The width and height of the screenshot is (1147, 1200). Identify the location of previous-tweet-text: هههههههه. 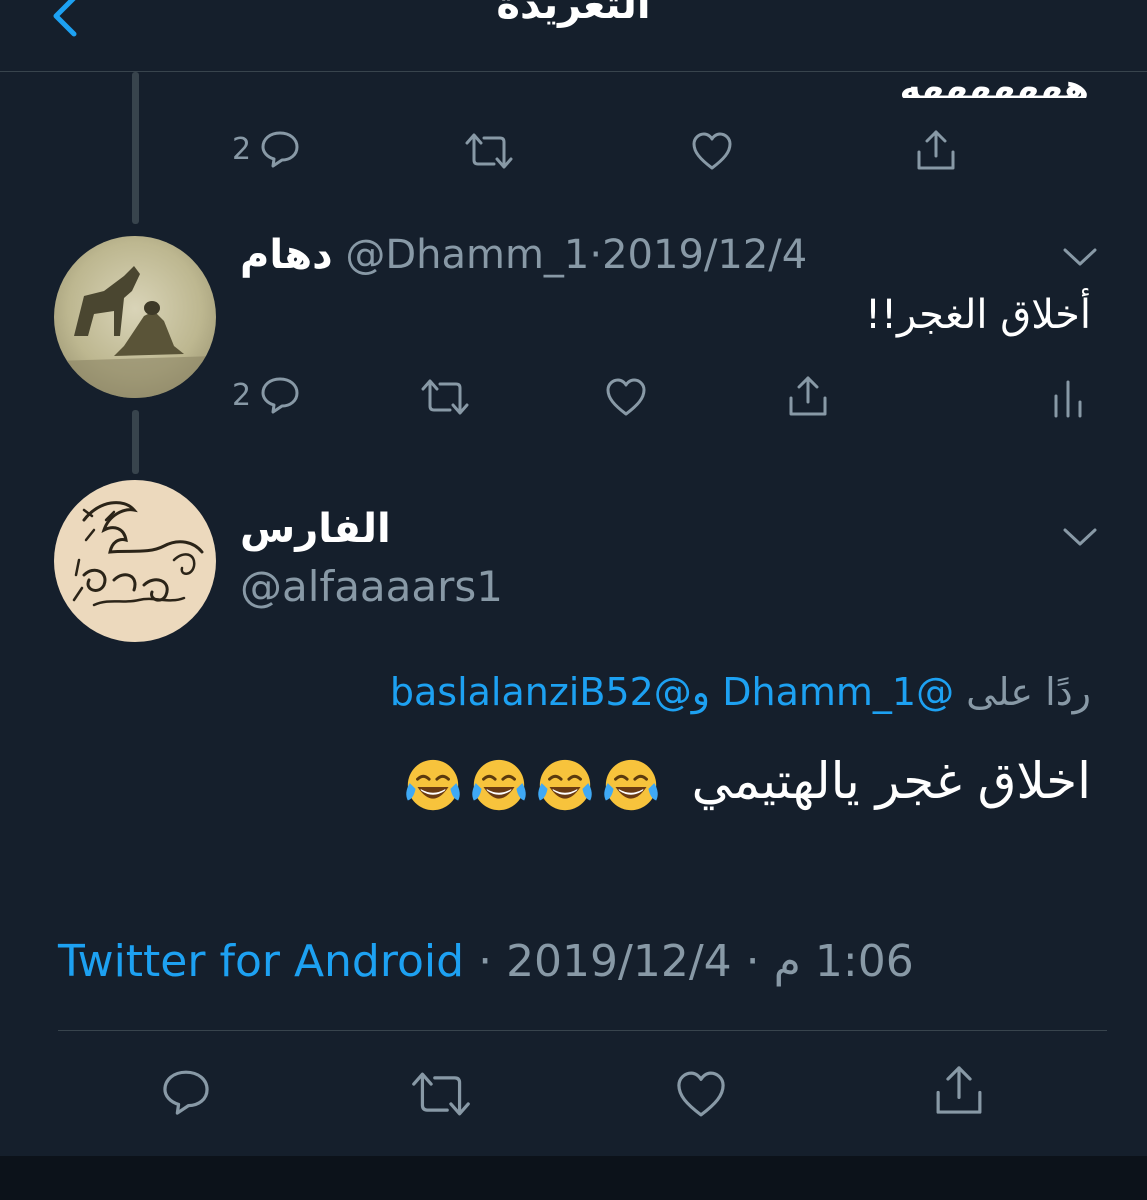
(994, 83).